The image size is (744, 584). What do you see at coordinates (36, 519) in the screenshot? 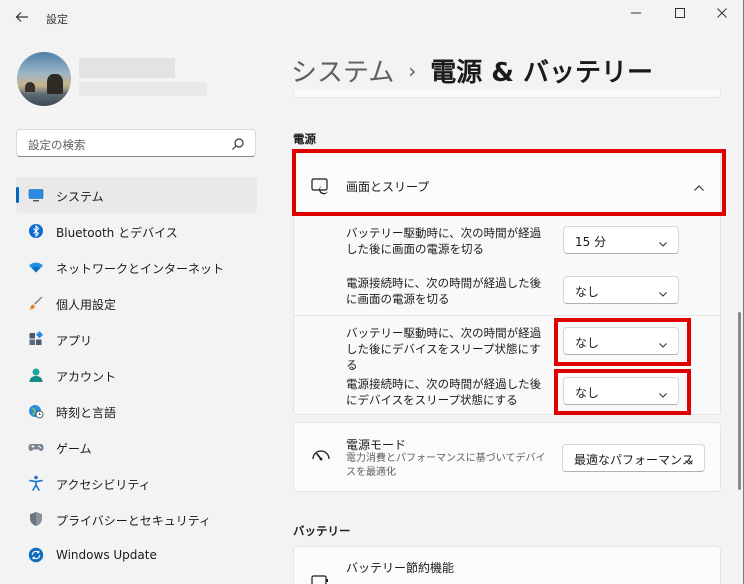
I see `shield-icon` at bounding box center [36, 519].